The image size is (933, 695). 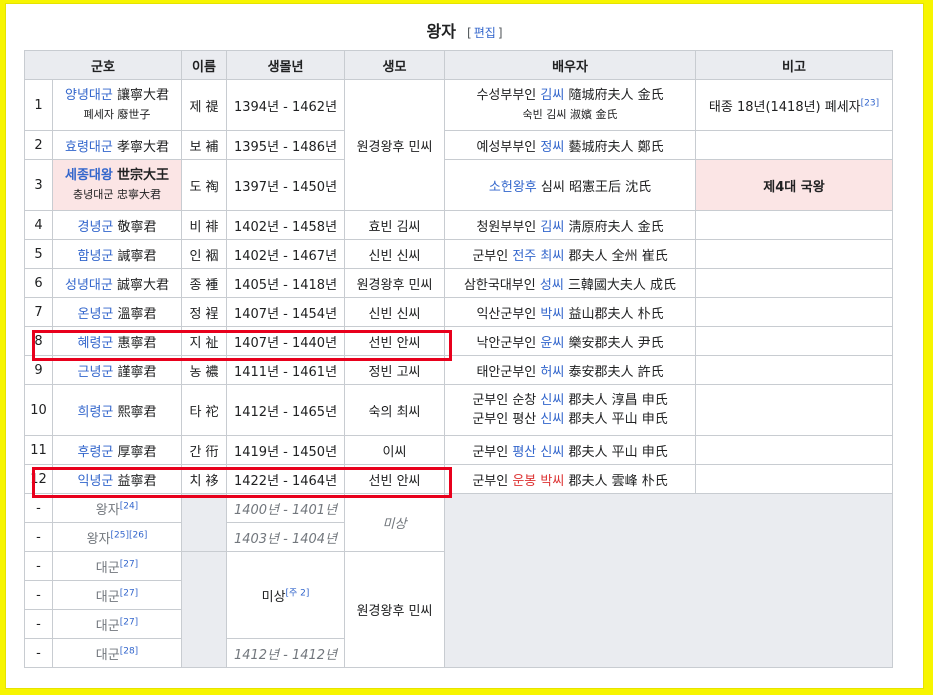 I want to click on title-link: 근녕군, so click(x=95, y=372).